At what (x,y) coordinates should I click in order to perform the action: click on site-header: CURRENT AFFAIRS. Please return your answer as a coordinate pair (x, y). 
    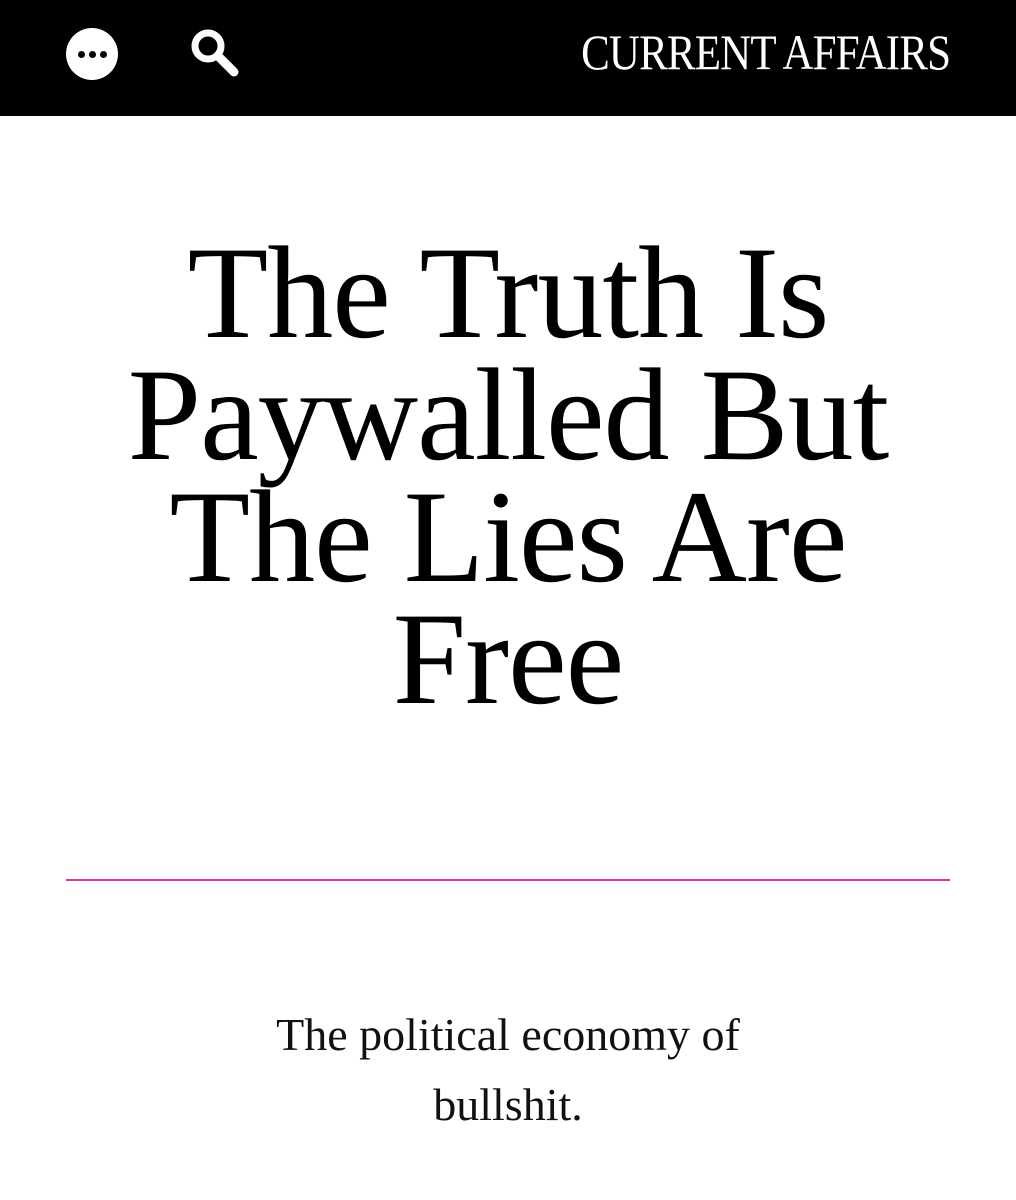
    Looking at the image, I should click on (508, 58).